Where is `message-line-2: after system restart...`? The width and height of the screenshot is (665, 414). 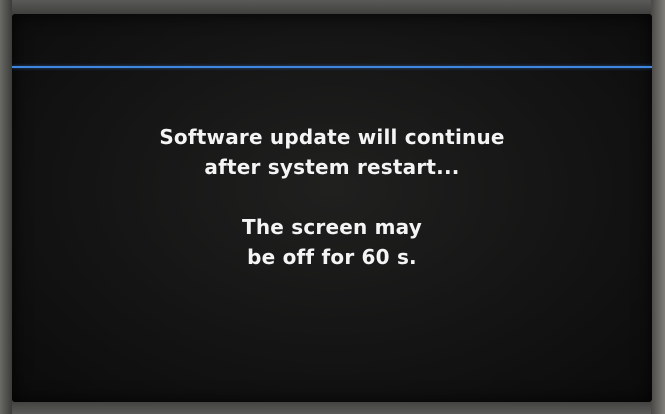 message-line-2: after system restart... is located at coordinates (332, 167).